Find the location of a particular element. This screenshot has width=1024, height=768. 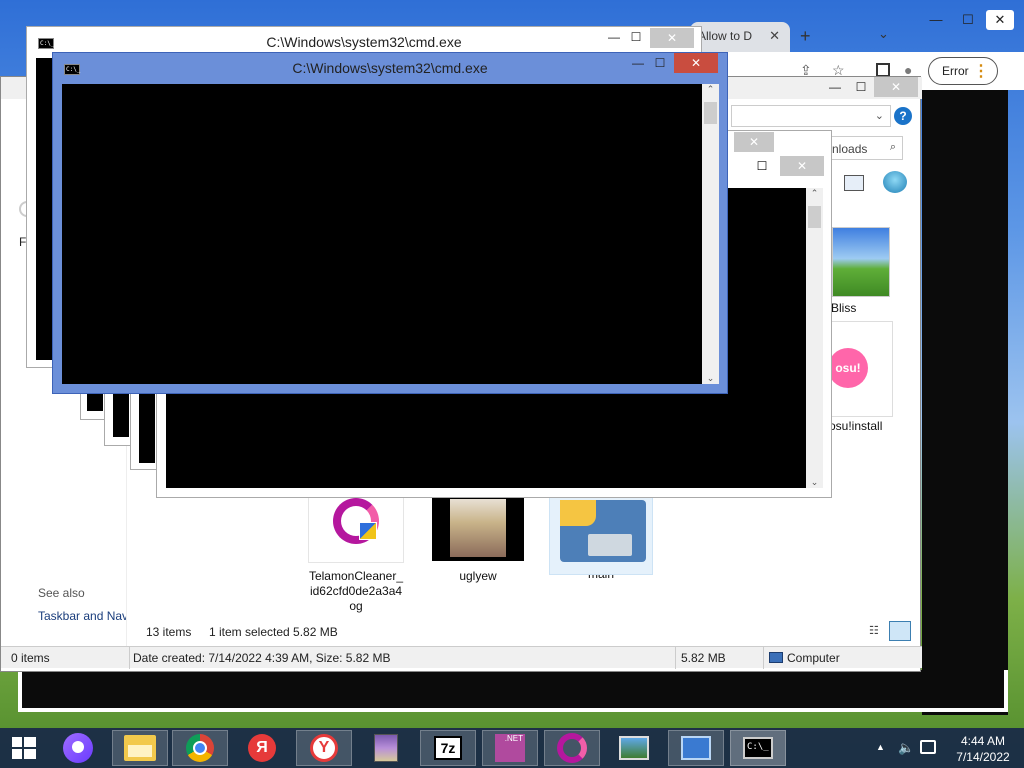

clock-time: 4:44 AM is located at coordinates (983, 741).